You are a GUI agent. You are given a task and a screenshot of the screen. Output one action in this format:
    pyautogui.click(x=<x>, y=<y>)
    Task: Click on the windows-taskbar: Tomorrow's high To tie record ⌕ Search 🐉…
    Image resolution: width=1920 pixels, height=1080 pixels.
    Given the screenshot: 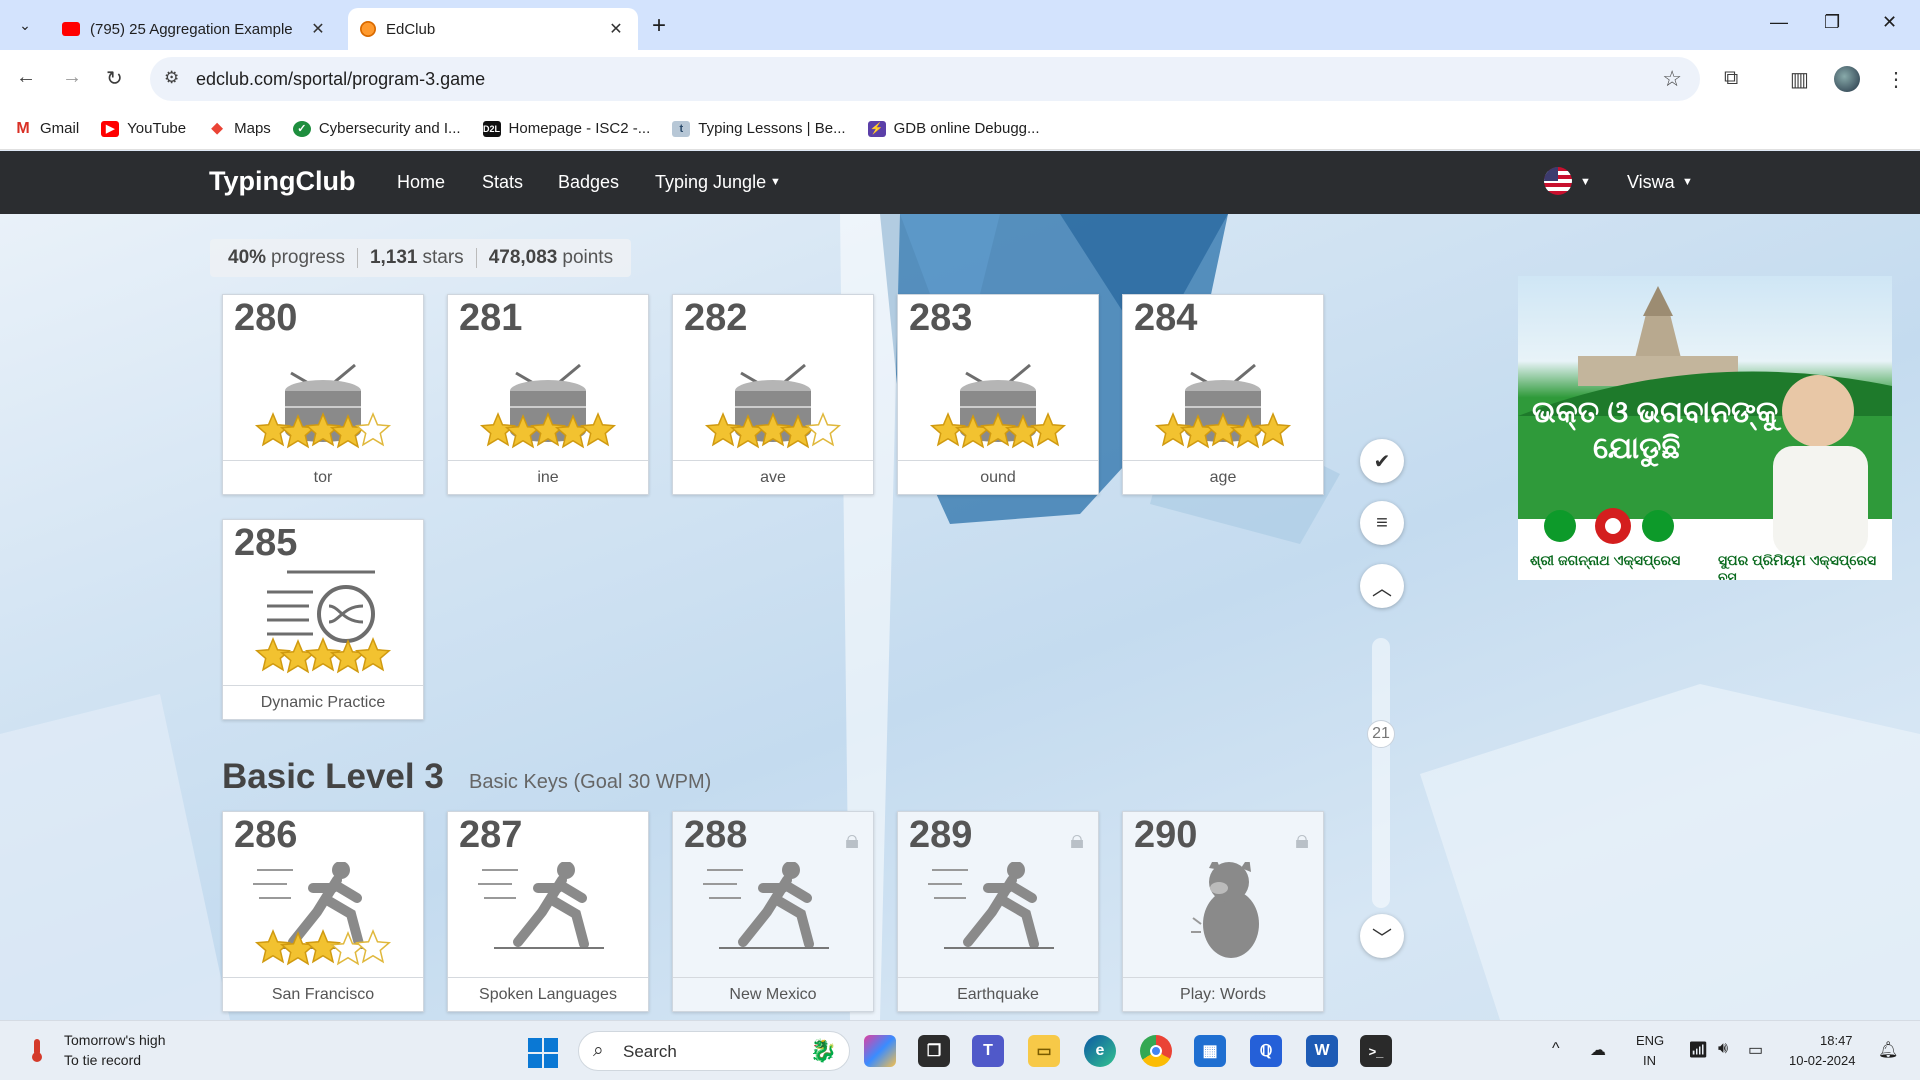 What is the action you would take?
    pyautogui.click(x=960, y=1050)
    